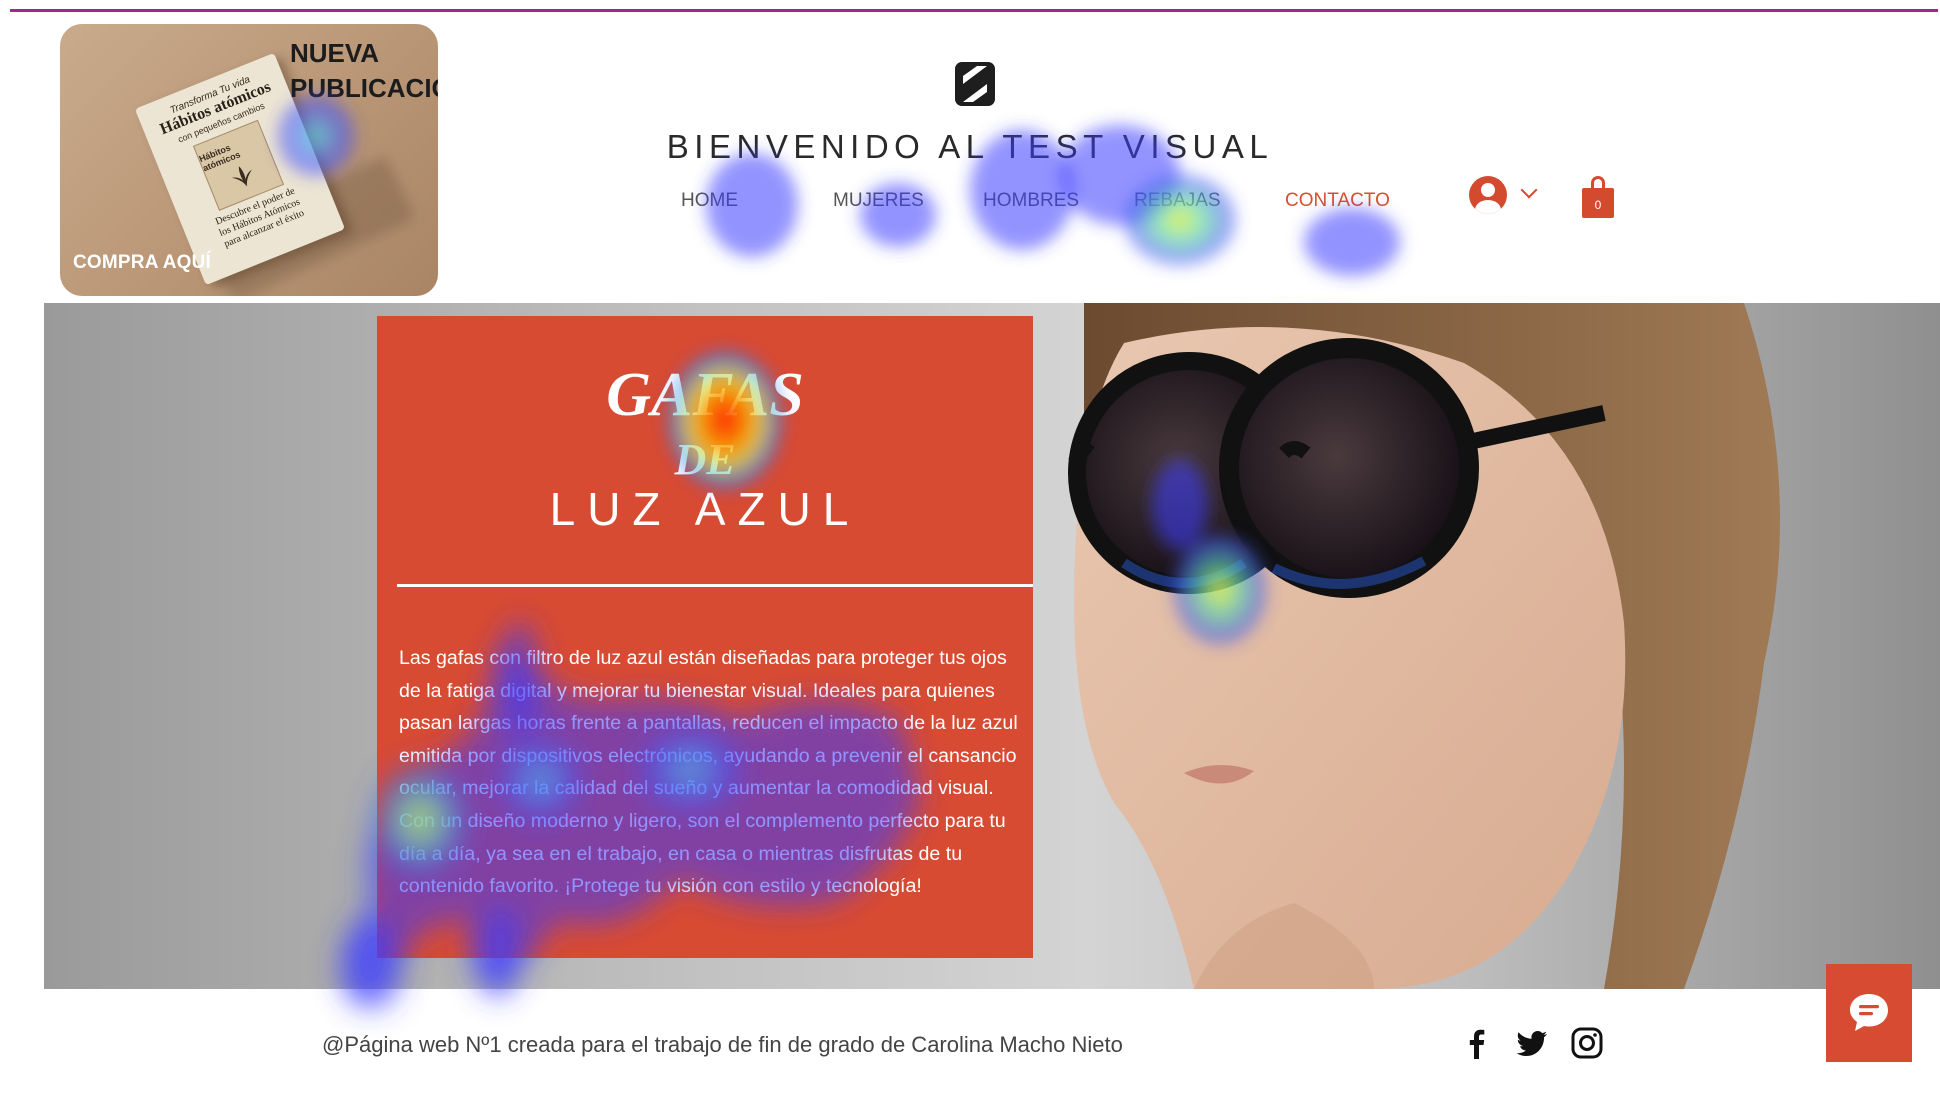 This screenshot has width=1940, height=1100. I want to click on chat-widget-button, so click(1869, 1013).